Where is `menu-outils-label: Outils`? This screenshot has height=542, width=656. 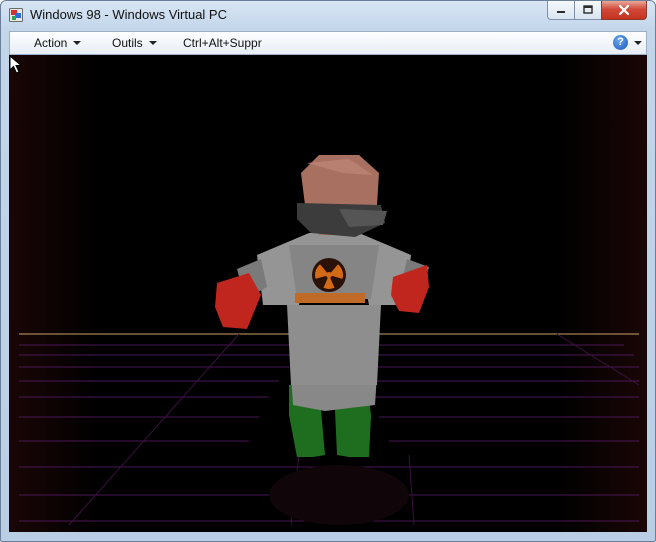 menu-outils-label: Outils is located at coordinates (127, 43).